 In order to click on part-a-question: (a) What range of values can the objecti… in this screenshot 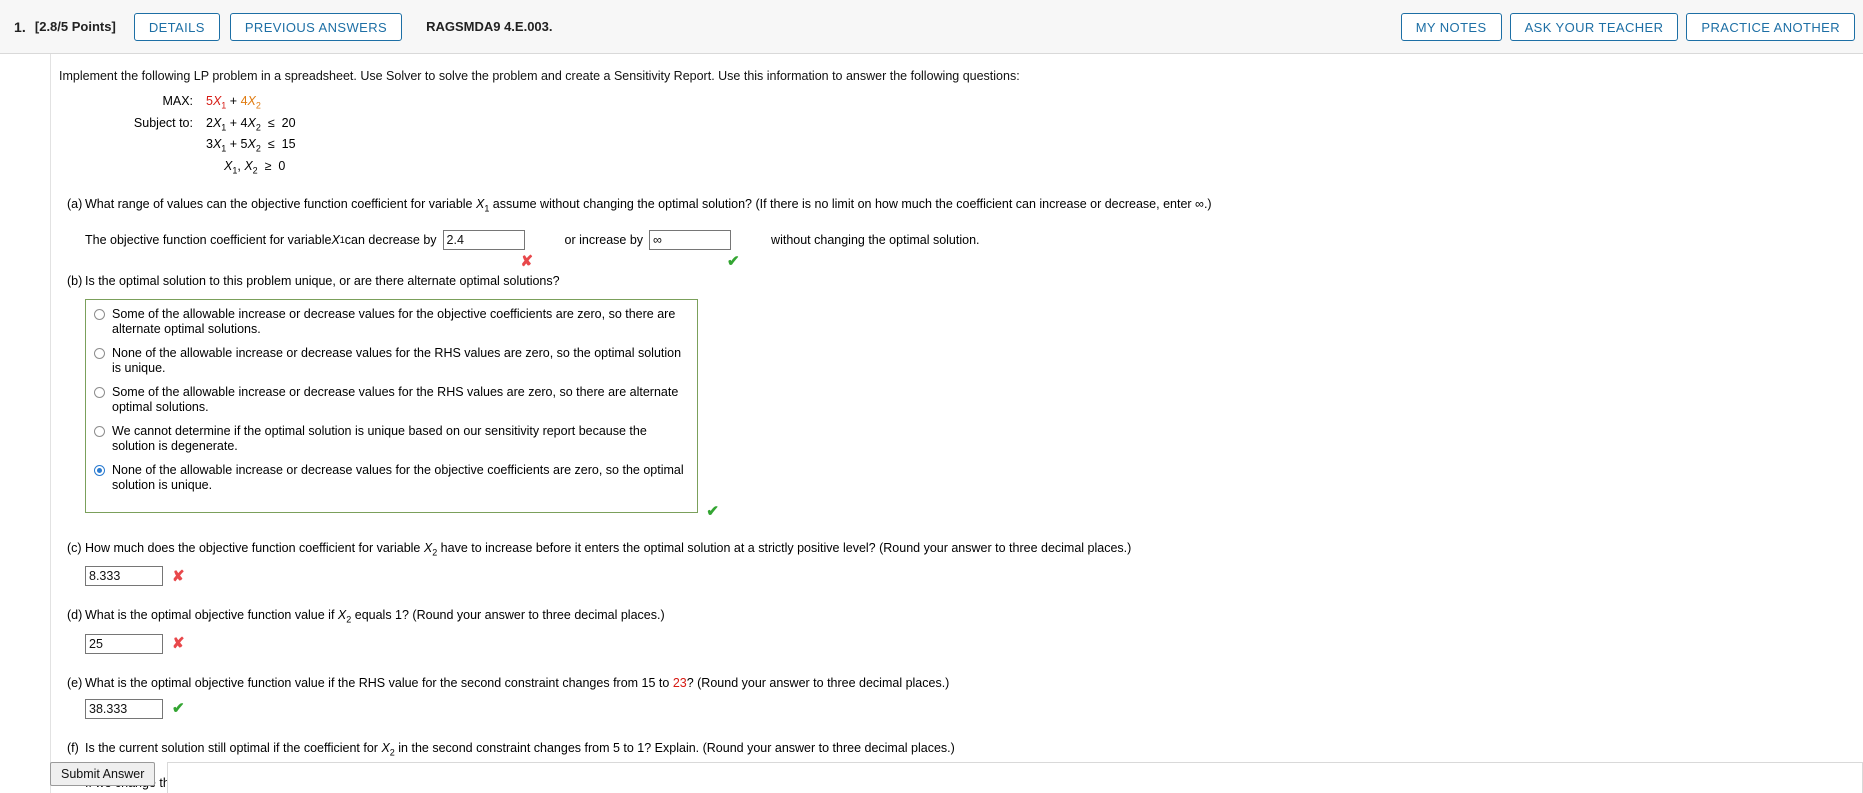, I will do `click(961, 205)`.